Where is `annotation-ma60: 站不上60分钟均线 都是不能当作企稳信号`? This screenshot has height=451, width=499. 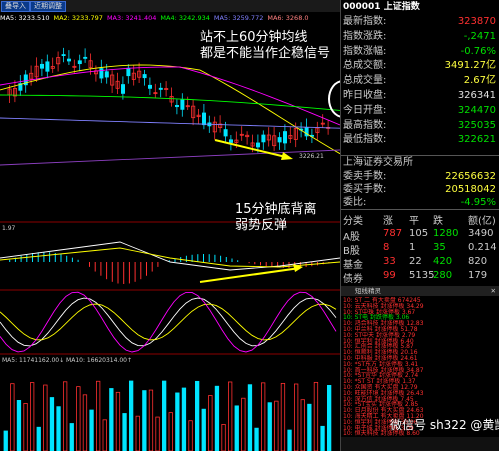 annotation-ma60: 站不上60分钟均线 都是不能当作企稳信号 is located at coordinates (265, 46).